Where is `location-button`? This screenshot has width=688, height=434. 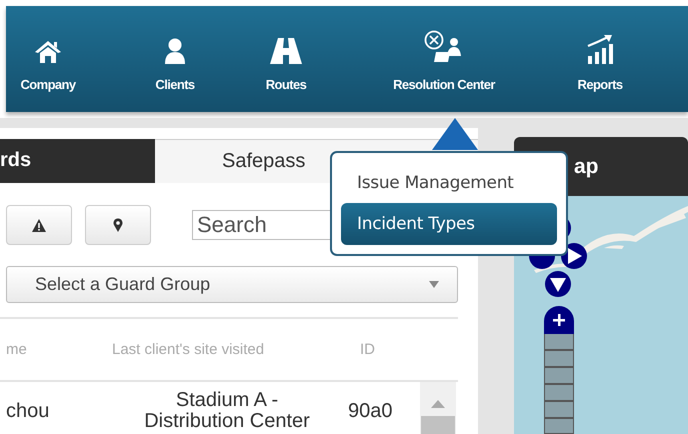 location-button is located at coordinates (118, 225).